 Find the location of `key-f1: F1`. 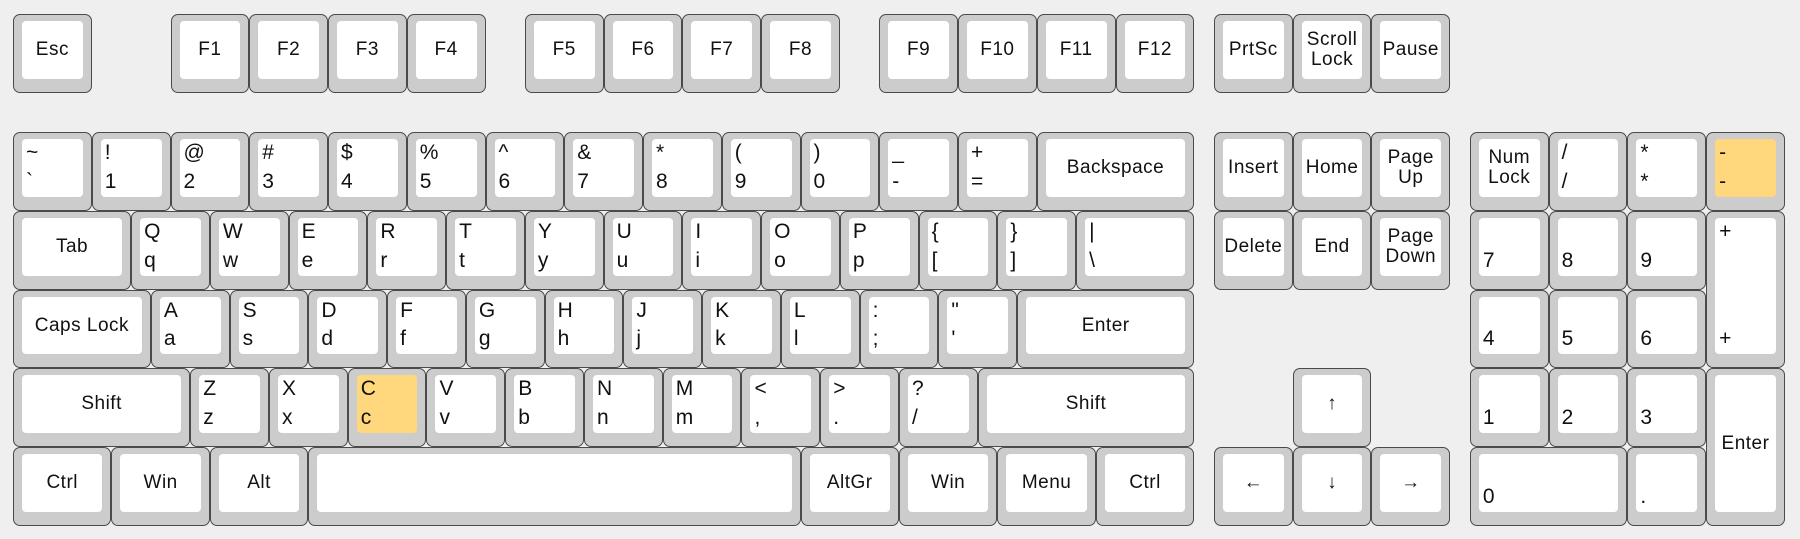

key-f1: F1 is located at coordinates (210, 53).